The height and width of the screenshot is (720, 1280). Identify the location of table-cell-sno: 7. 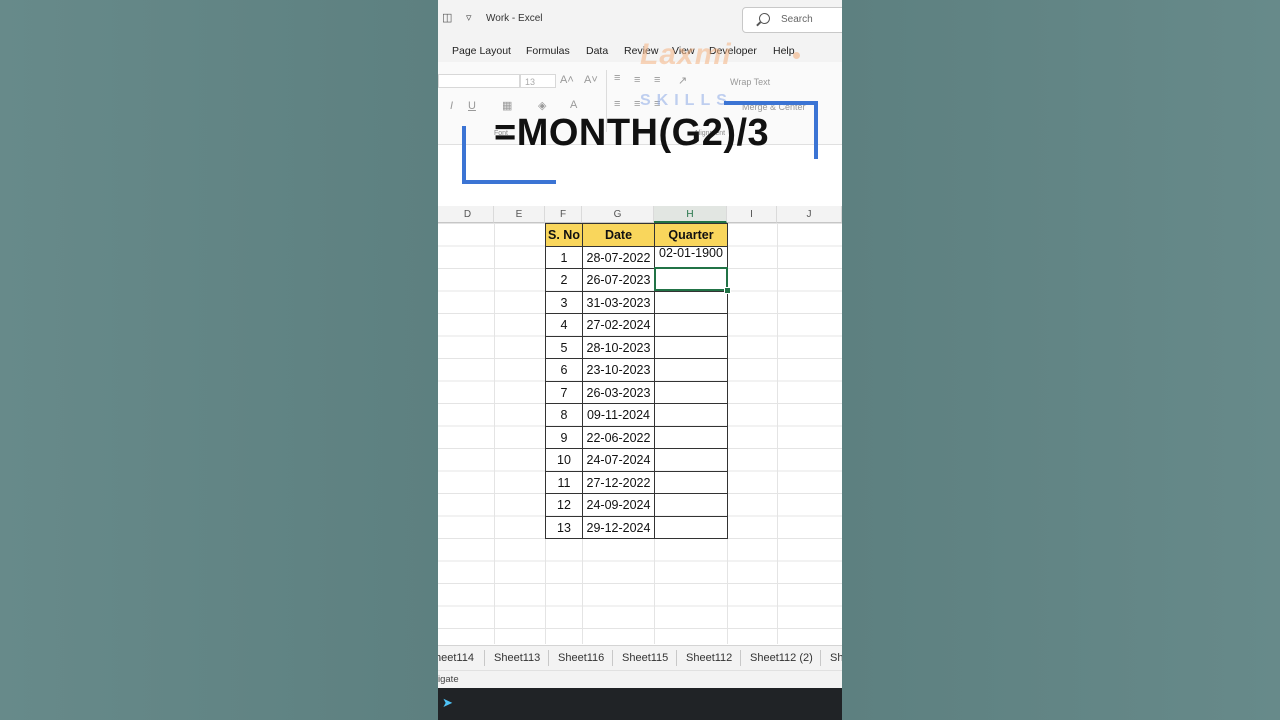
(564, 392).